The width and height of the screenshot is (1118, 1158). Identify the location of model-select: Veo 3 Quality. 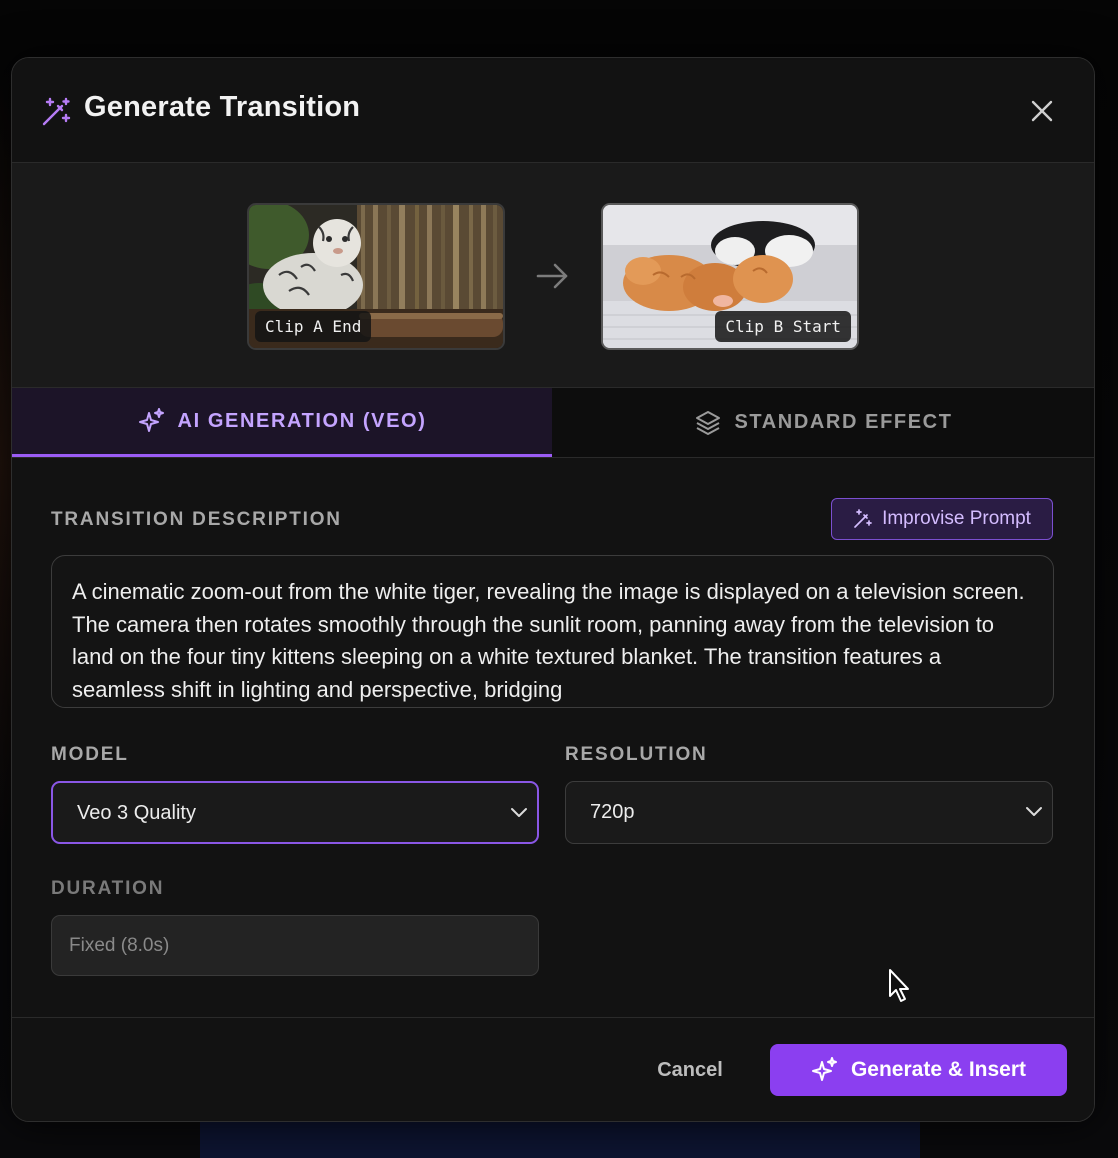
(295, 812).